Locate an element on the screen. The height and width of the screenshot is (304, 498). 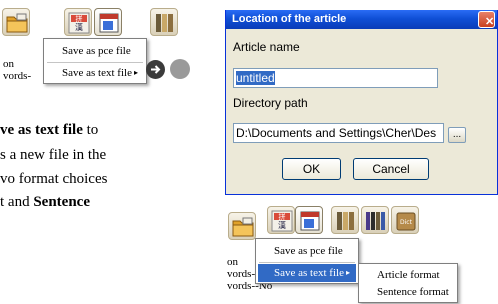
top-toolbar: 拼 漢 is located at coordinates (90, 20).